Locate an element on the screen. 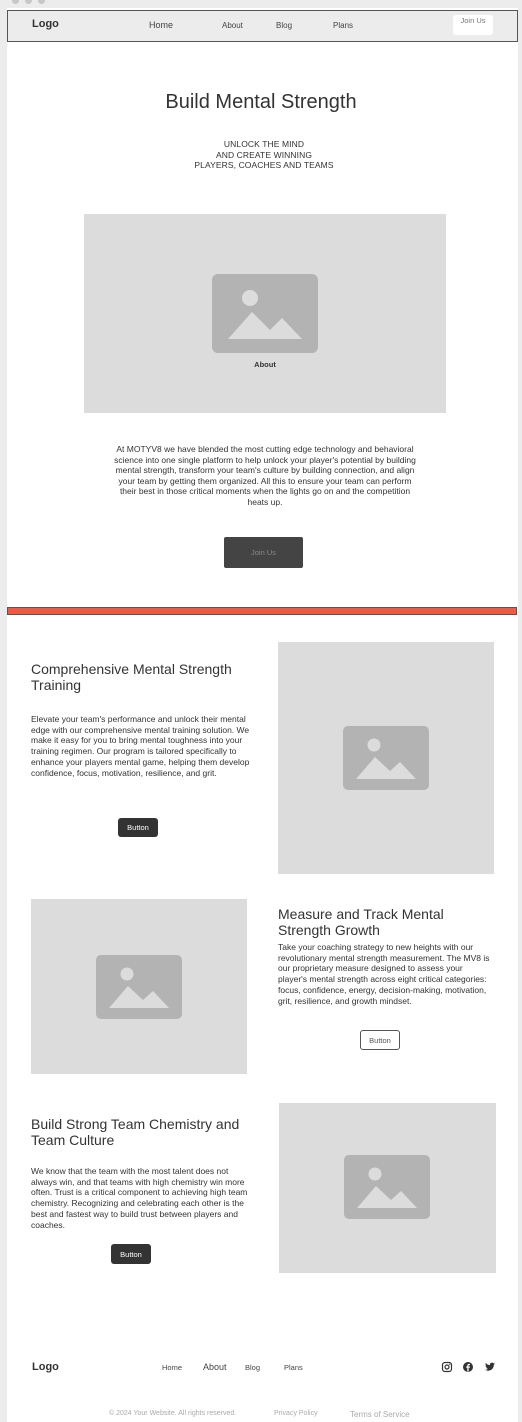 The height and width of the screenshot is (1422, 522). footer-link-home: Home is located at coordinates (172, 1367).